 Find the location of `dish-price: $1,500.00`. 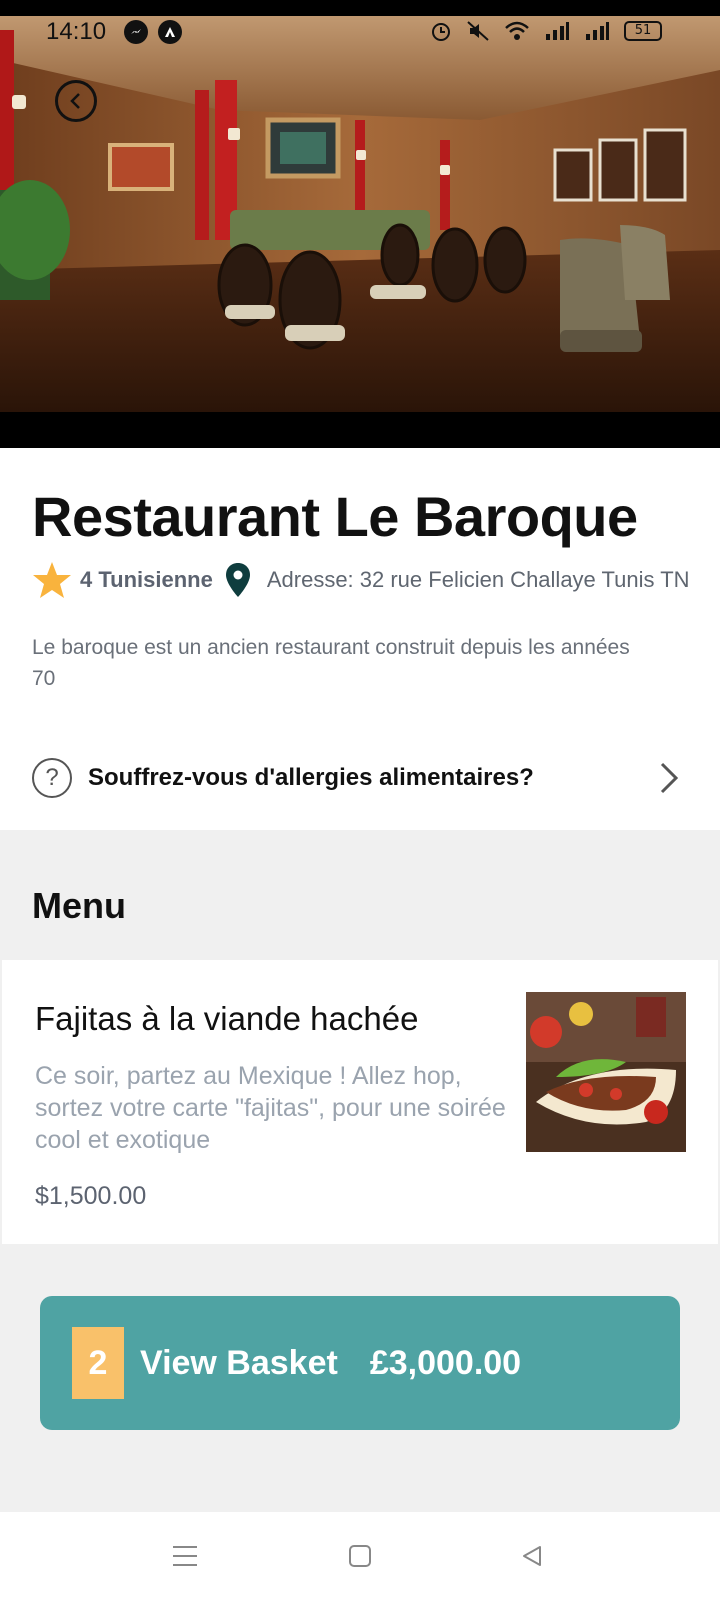

dish-price: $1,500.00 is located at coordinates (91, 1196).